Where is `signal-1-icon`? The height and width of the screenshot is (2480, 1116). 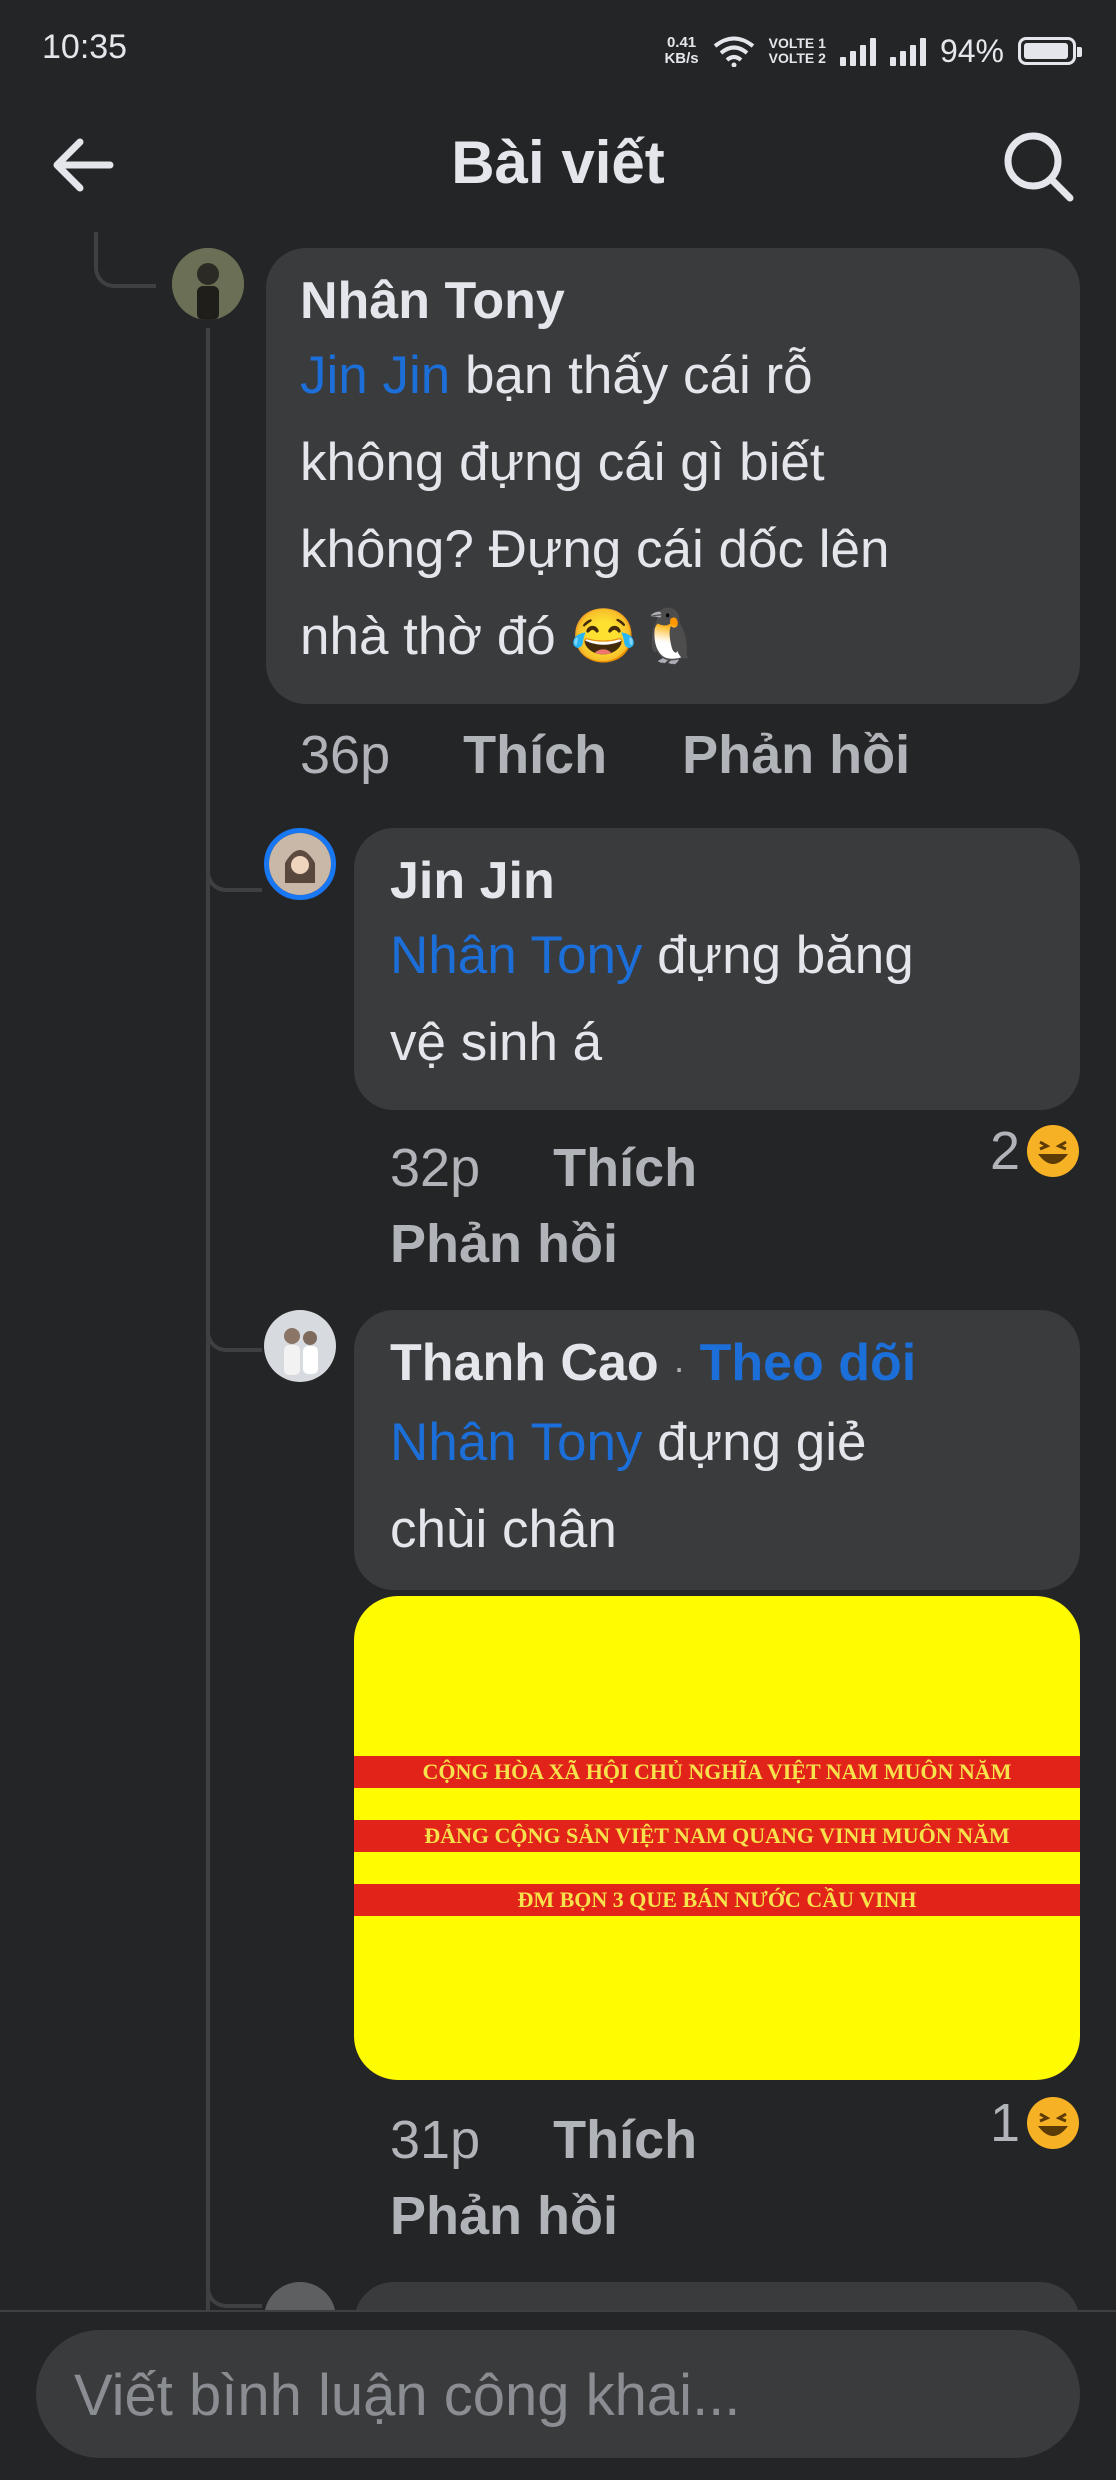 signal-1-icon is located at coordinates (857, 51).